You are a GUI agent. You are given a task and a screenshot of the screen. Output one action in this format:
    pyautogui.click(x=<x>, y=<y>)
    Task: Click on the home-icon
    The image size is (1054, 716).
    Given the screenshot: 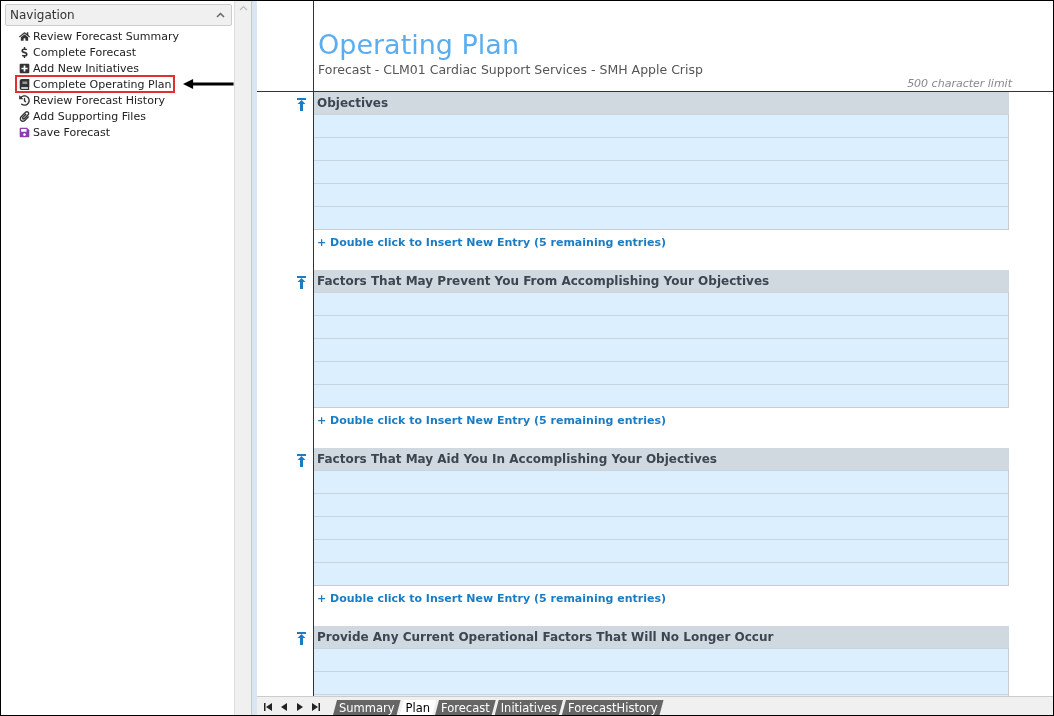 What is the action you would take?
    pyautogui.click(x=24, y=36)
    